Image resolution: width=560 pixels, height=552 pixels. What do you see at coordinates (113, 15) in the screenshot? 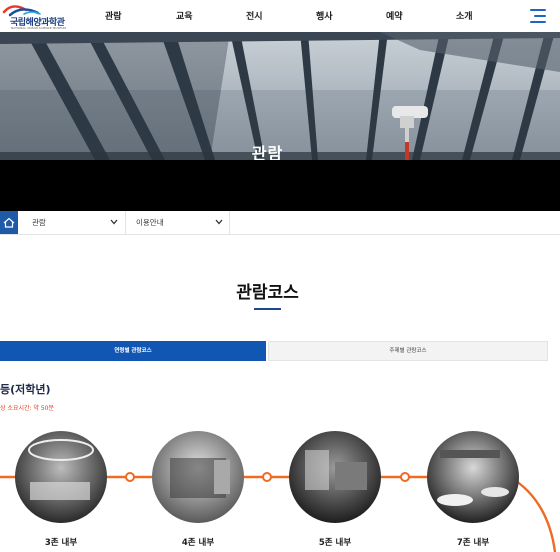
I see `nav-item-visit: 관람` at bounding box center [113, 15].